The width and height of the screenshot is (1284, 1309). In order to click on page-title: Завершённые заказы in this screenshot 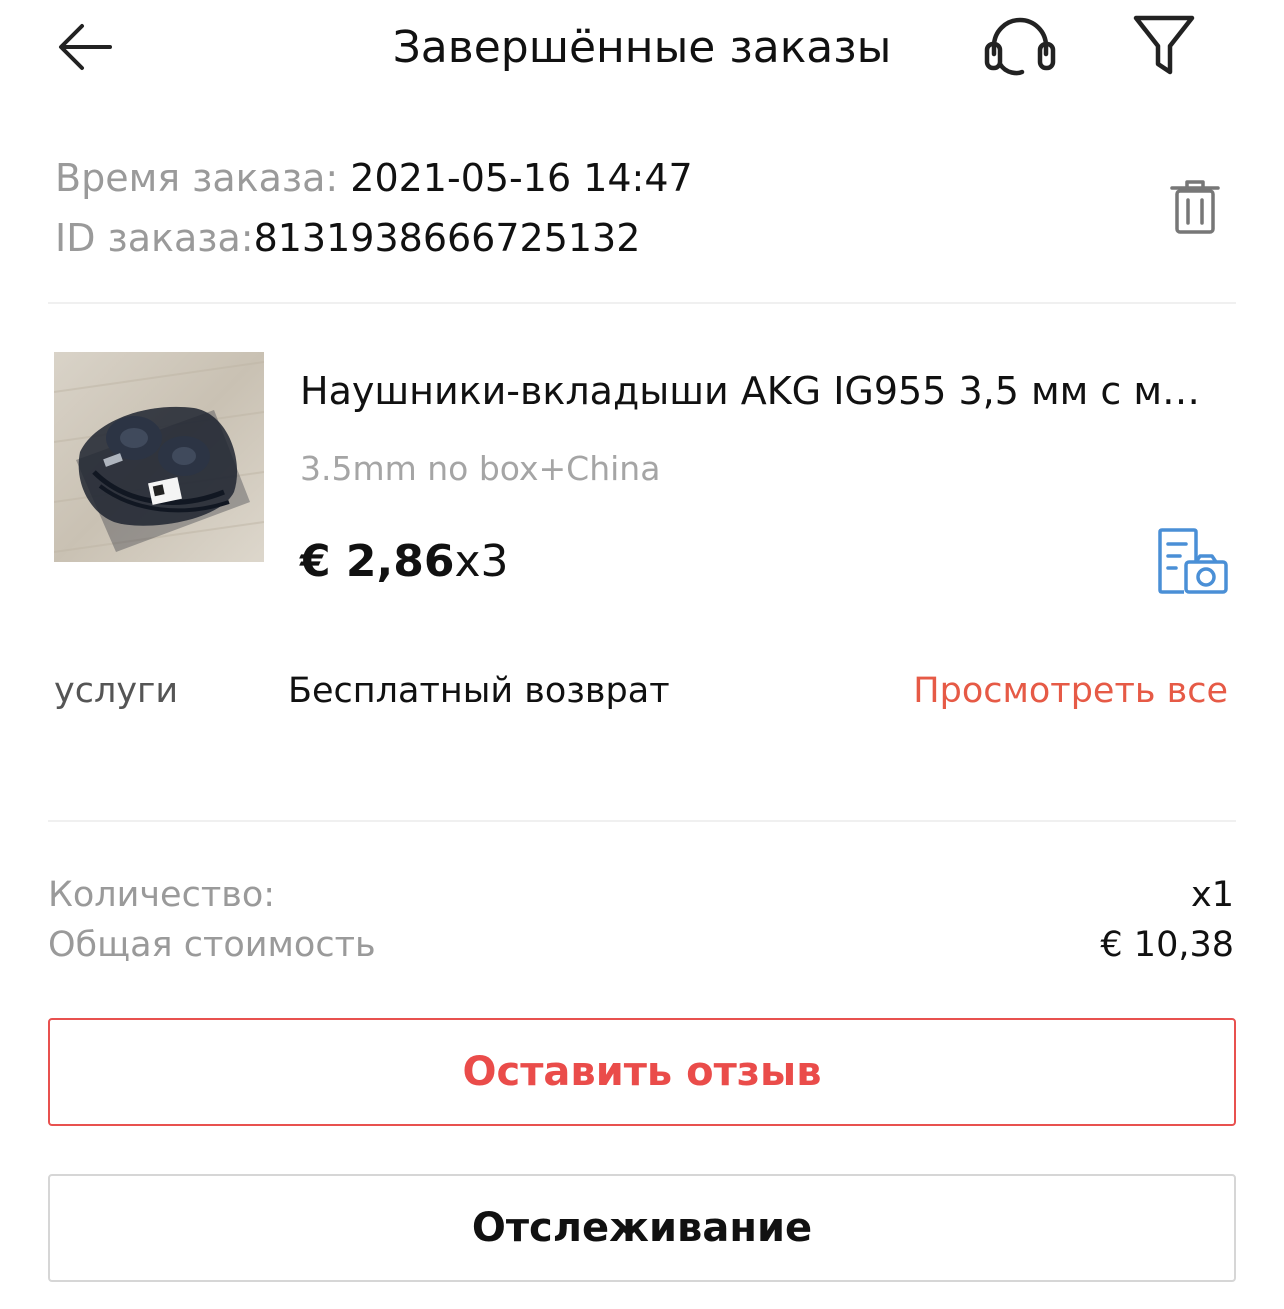, I will do `click(642, 47)`.